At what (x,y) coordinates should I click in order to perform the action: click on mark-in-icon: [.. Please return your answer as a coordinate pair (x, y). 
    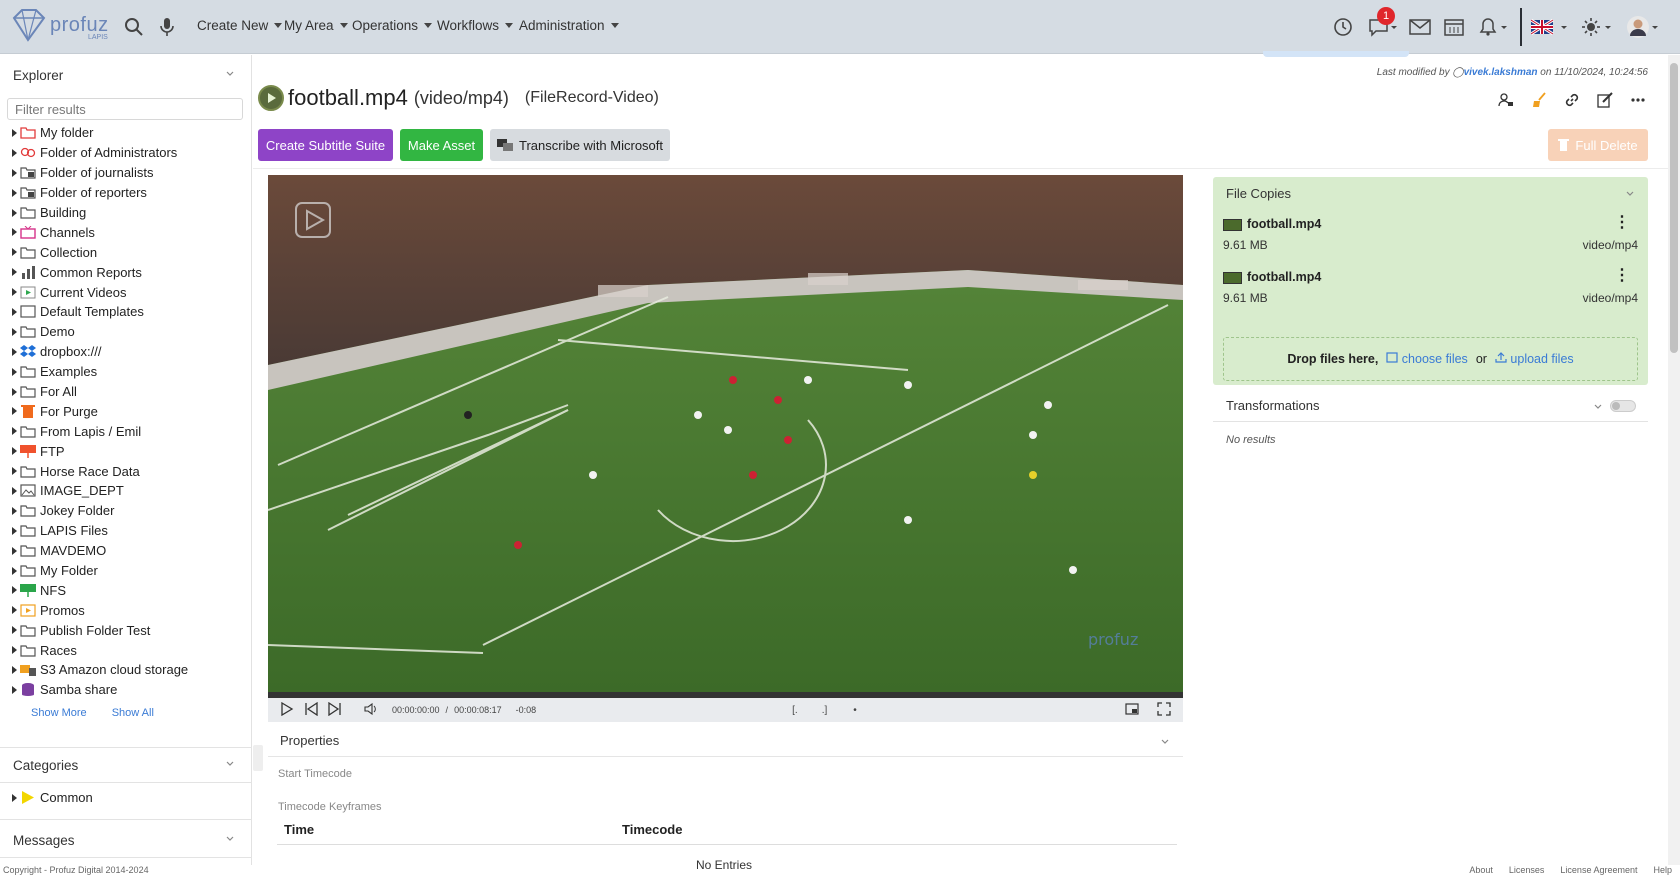
    Looking at the image, I should click on (795, 710).